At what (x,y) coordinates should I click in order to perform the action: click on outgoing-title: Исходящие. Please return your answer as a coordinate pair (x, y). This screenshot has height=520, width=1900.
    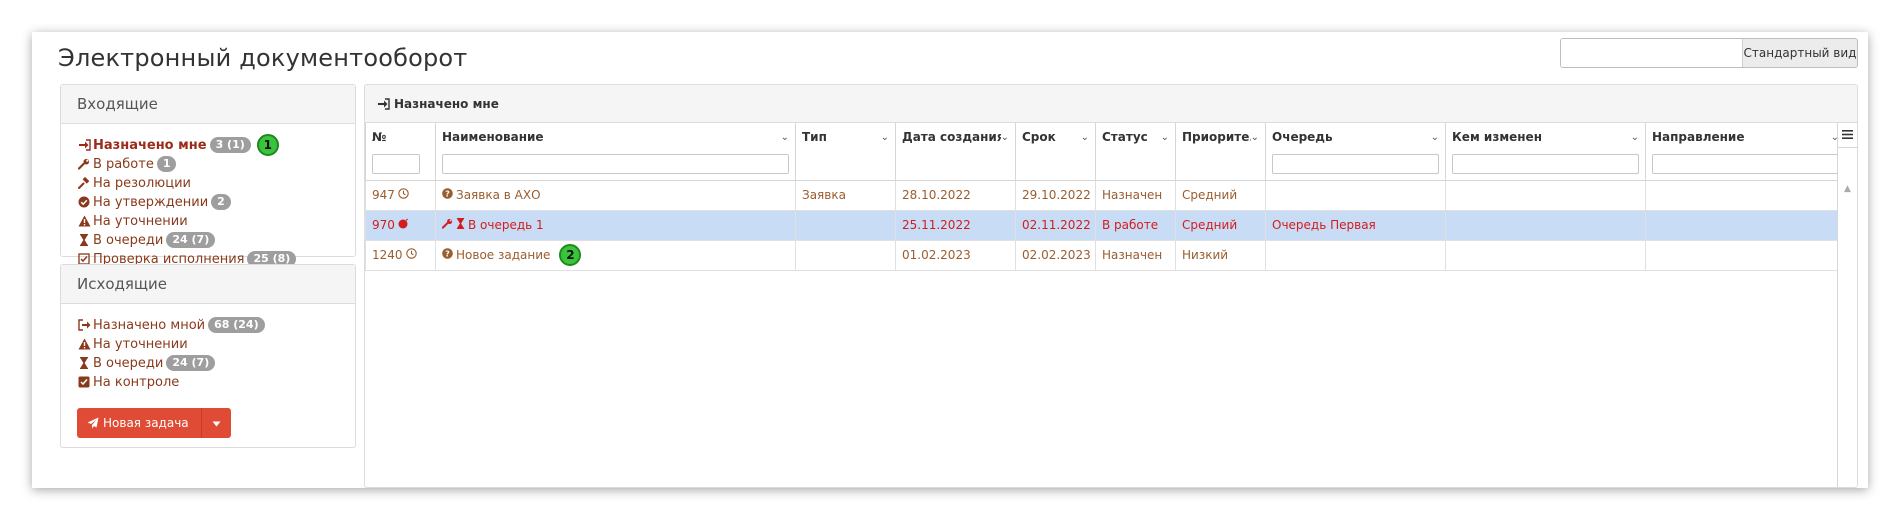
    Looking at the image, I should click on (208, 284).